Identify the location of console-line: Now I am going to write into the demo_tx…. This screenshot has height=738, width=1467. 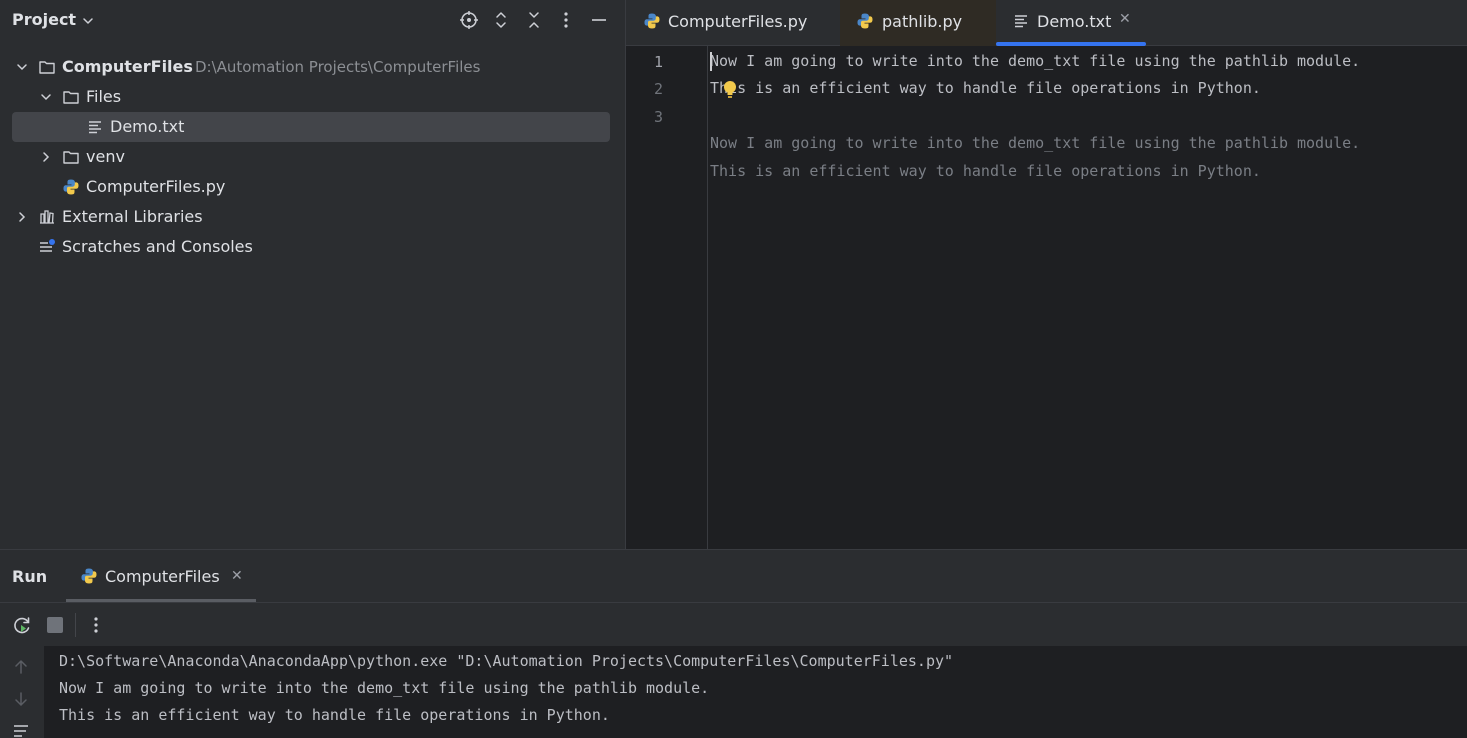
(384, 688).